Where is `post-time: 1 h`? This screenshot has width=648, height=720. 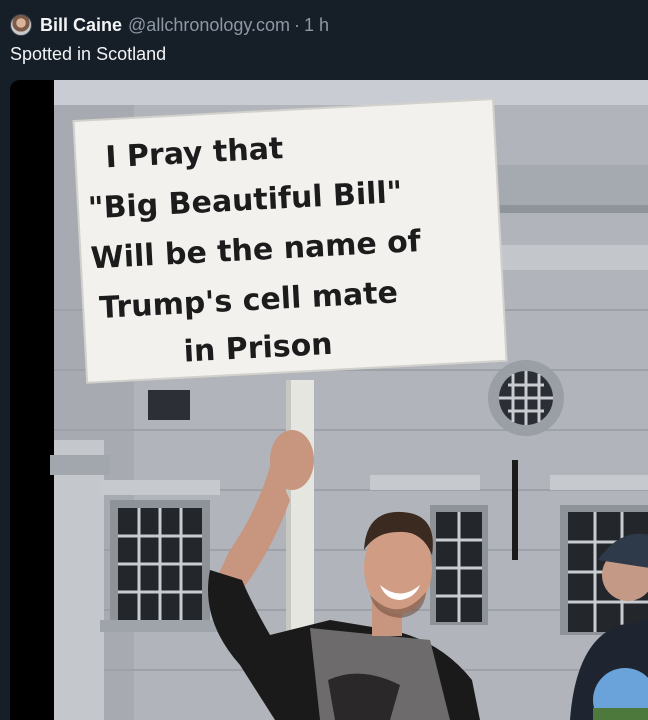
post-time: 1 h is located at coordinates (316, 25).